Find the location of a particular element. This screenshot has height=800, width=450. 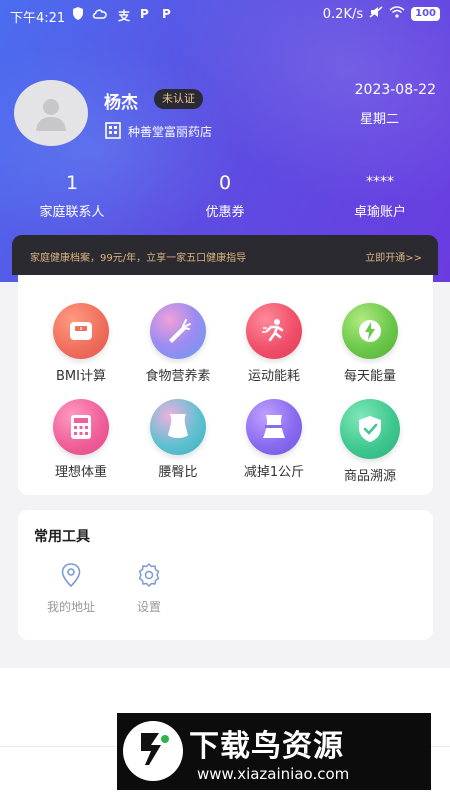

stat-account: **** 卓瑜账户 is located at coordinates (380, 196).